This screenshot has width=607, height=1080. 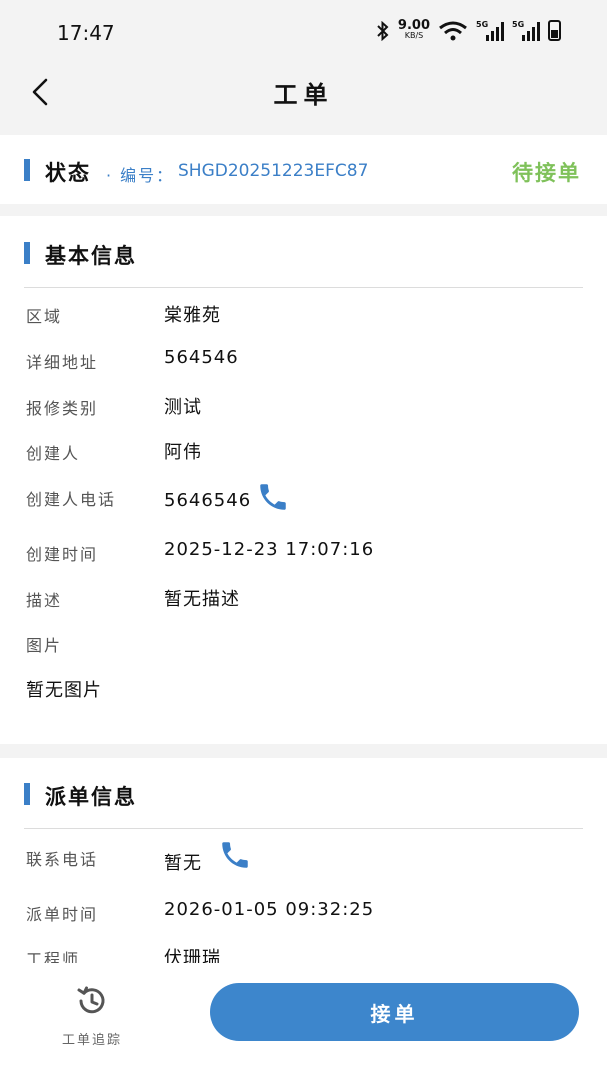 What do you see at coordinates (554, 30) in the screenshot?
I see `battery-icon` at bounding box center [554, 30].